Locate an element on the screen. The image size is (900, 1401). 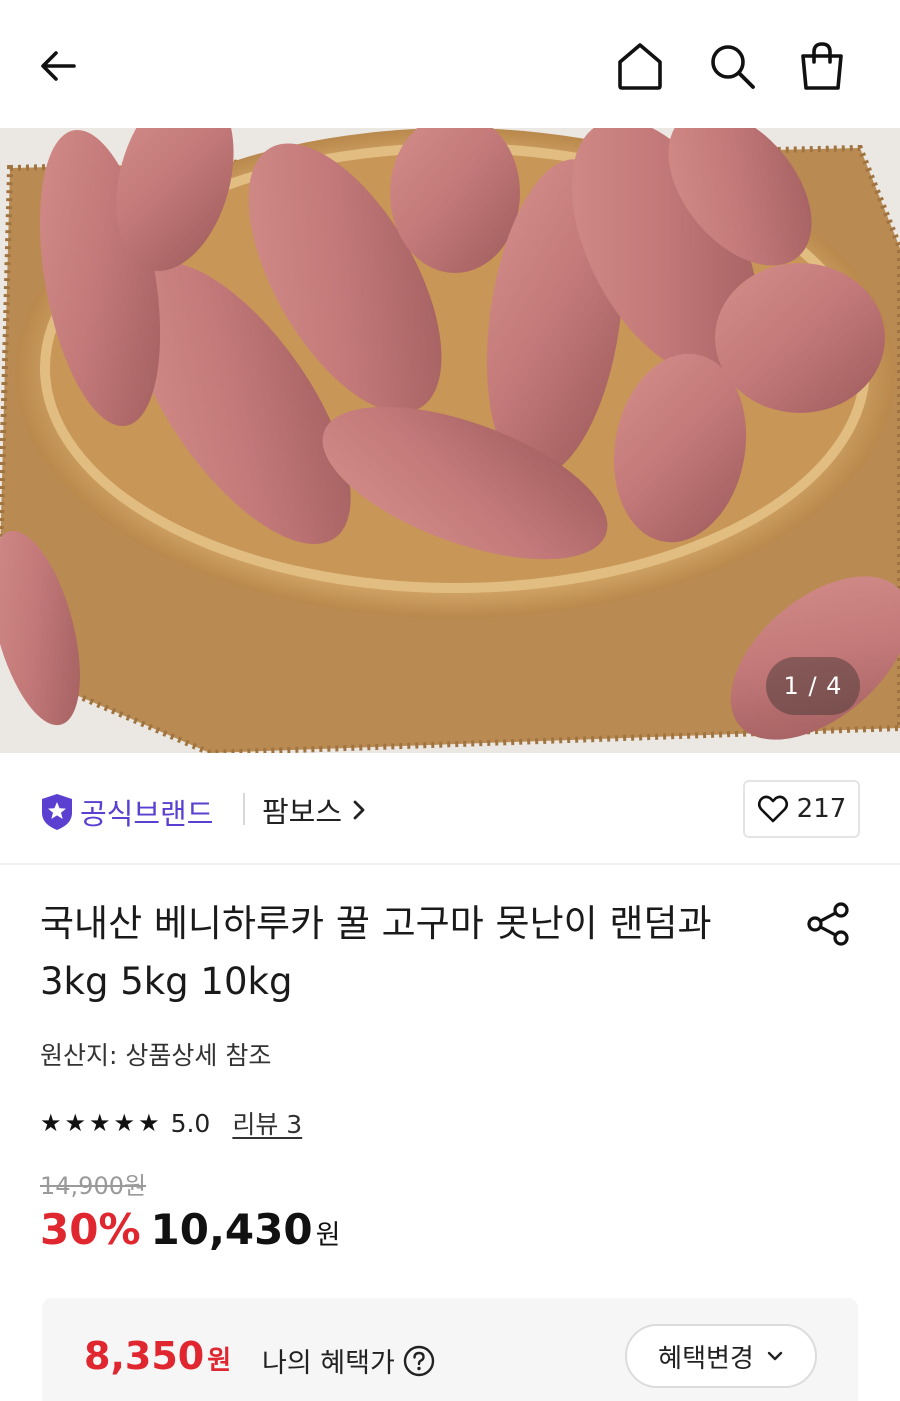
rating-row: ★ ★ ★ ★ ★ 5.0 리뷰 3 is located at coordinates (171, 1123).